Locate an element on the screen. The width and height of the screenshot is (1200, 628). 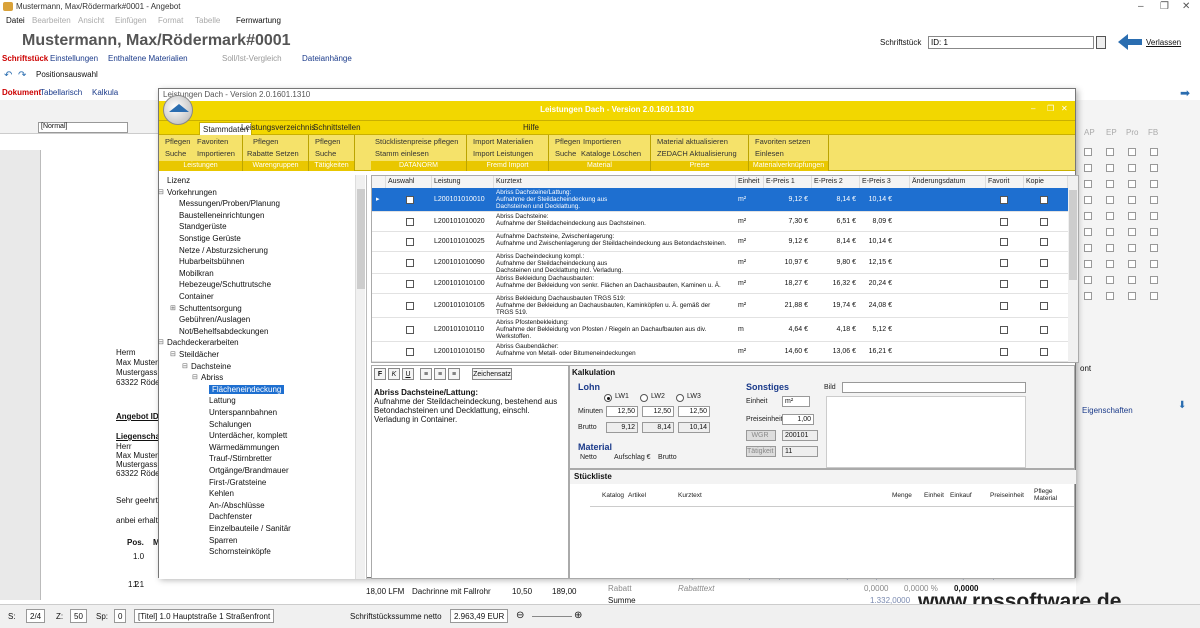
bold-button: F is located at coordinates (380, 374).